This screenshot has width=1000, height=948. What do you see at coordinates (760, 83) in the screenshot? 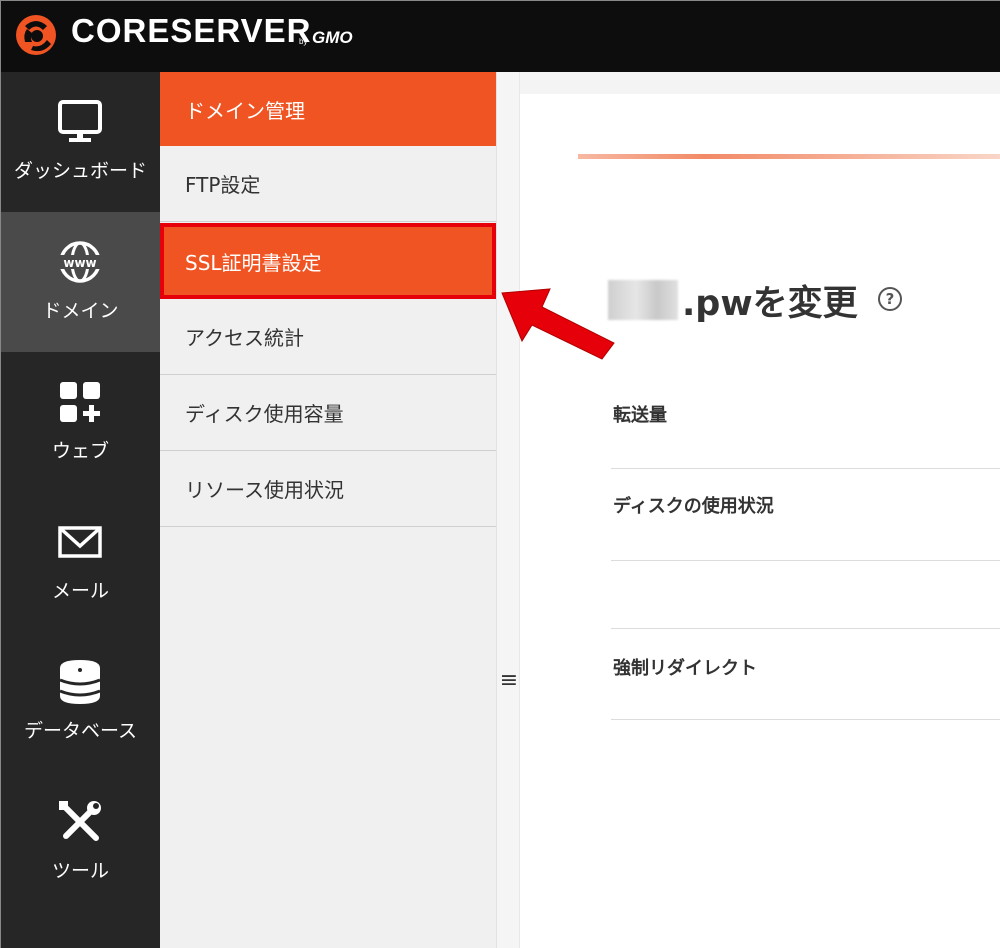
I see `top-strip` at bounding box center [760, 83].